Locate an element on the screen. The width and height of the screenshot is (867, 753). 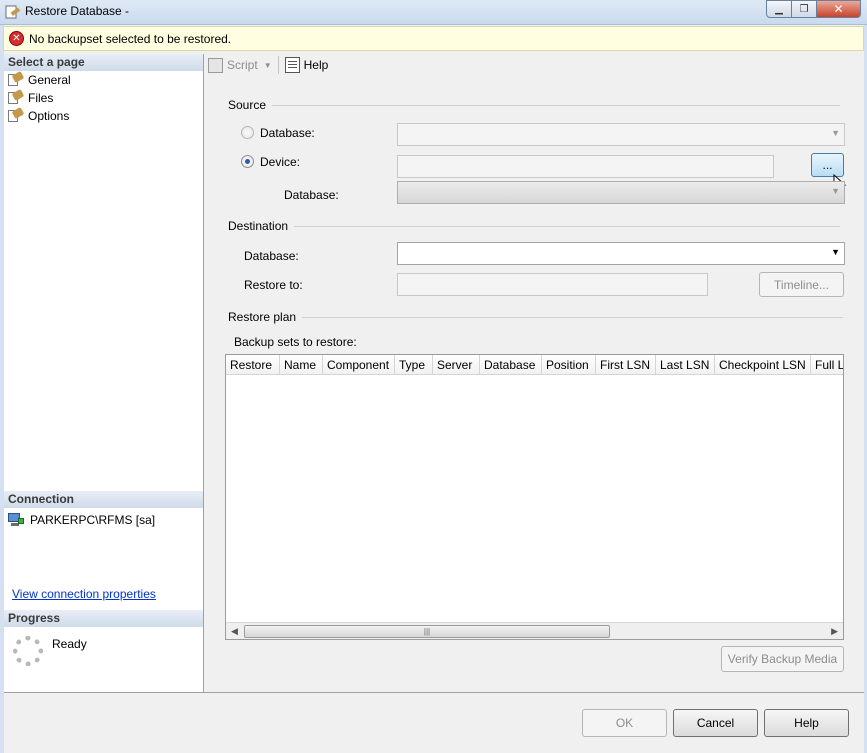
page-item-files: Files is located at coordinates (103, 98).